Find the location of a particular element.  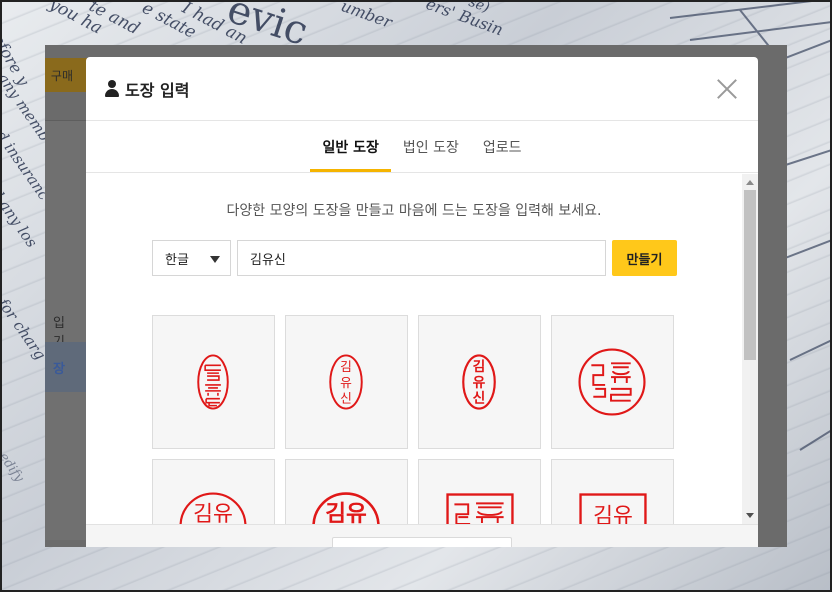

tab-upload: 업로드 is located at coordinates (502, 154).